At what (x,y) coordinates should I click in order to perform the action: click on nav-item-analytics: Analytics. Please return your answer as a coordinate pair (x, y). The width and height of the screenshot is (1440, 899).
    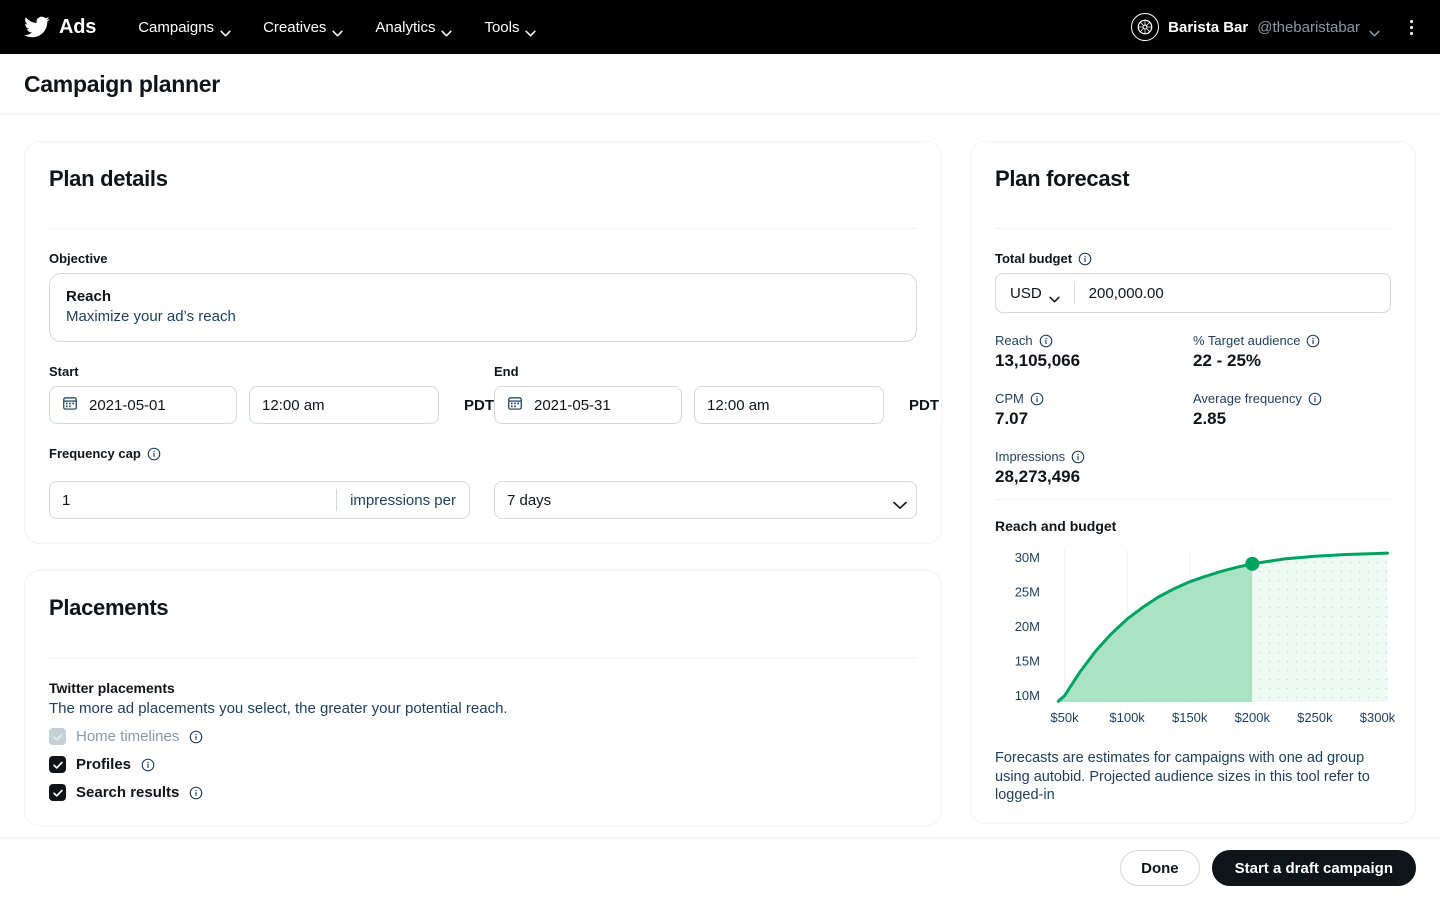
    Looking at the image, I should click on (413, 27).